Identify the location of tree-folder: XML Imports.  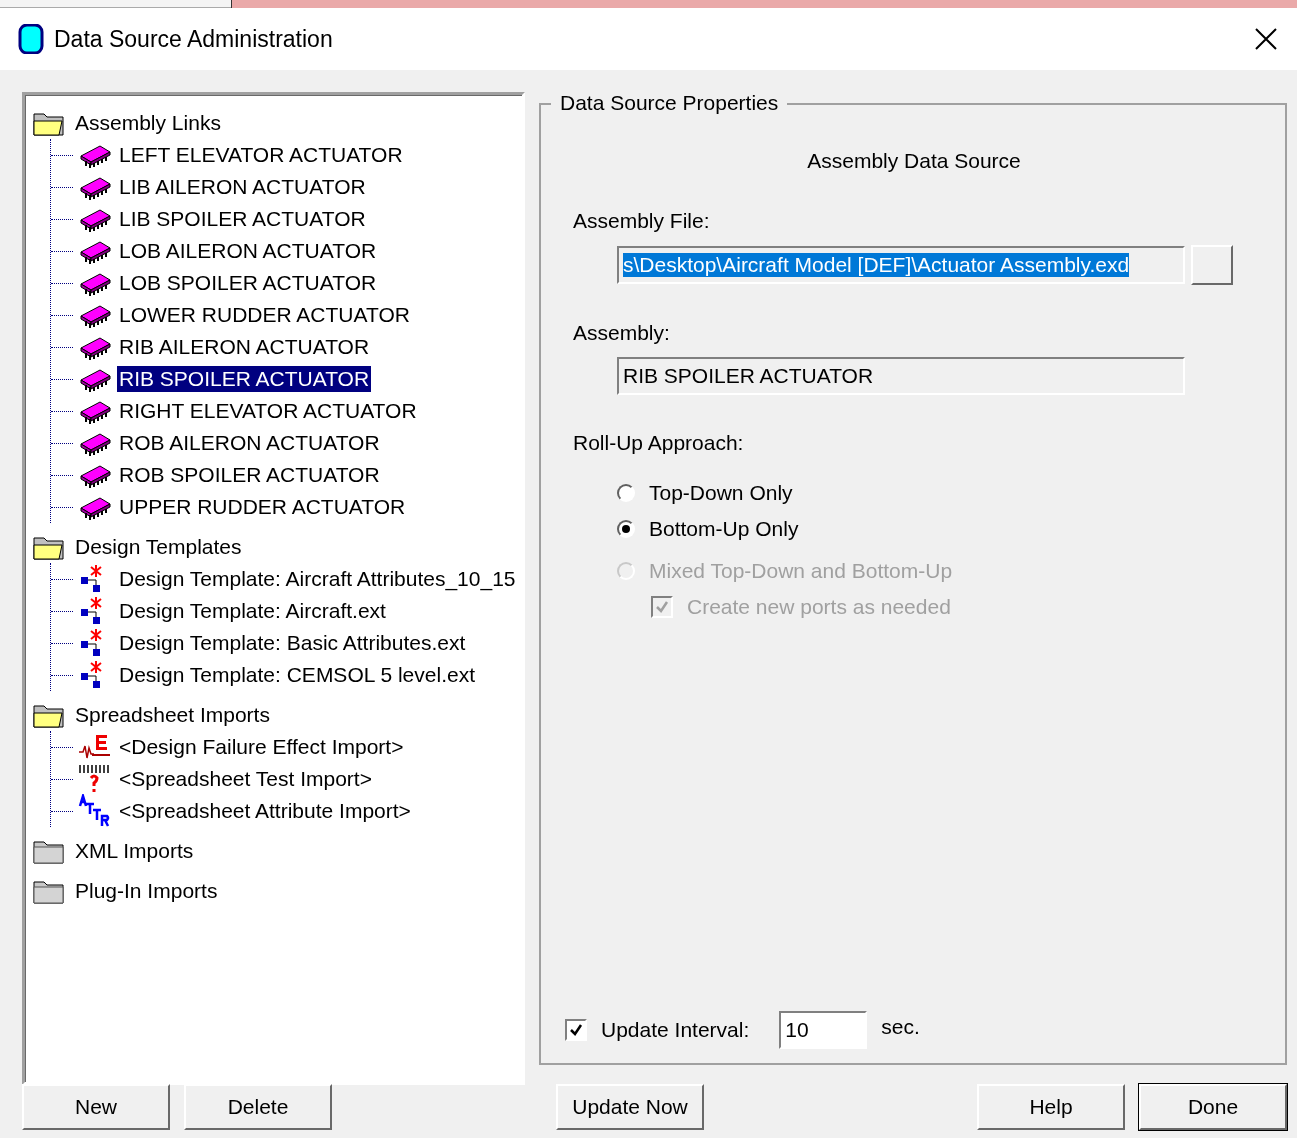
(134, 851).